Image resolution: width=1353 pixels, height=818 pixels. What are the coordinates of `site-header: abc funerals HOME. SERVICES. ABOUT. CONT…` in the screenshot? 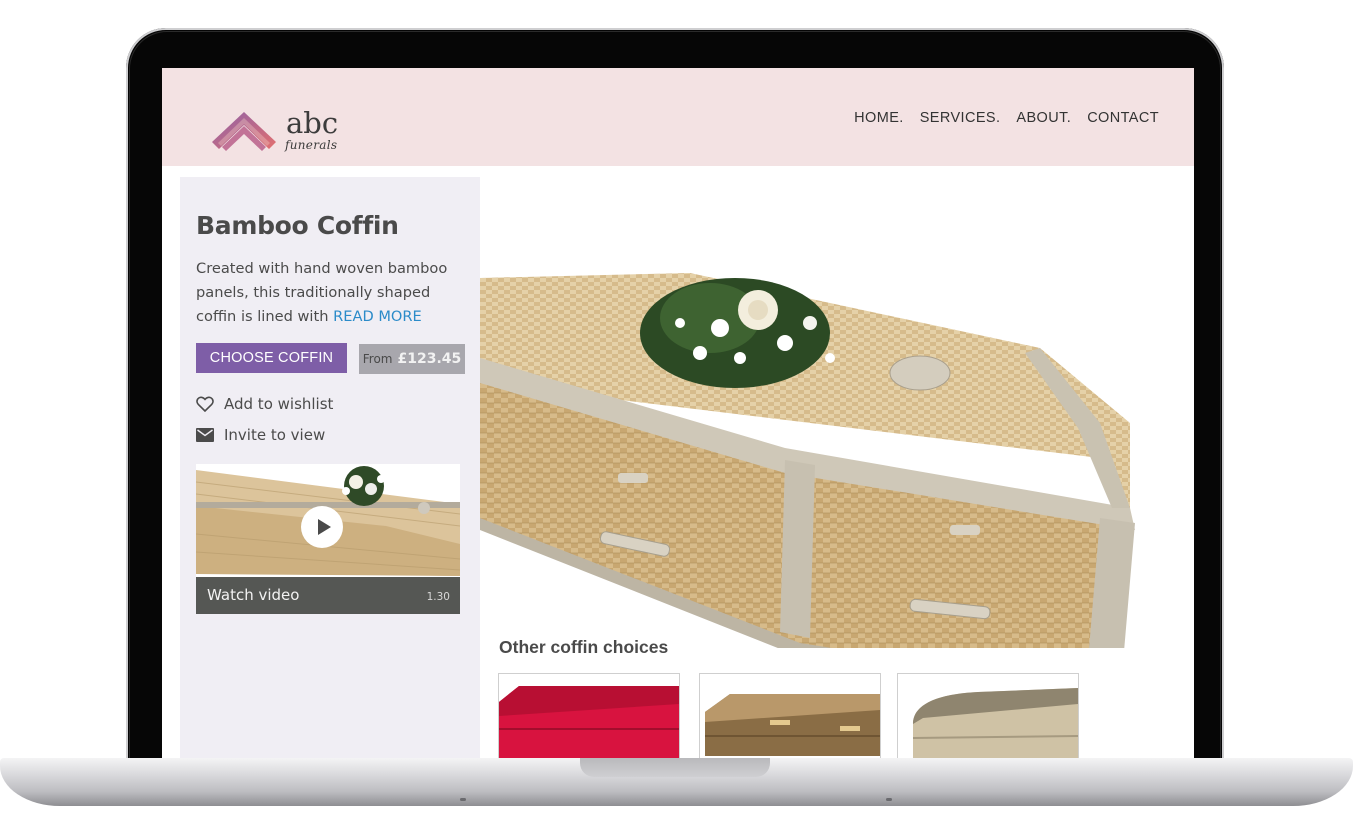 It's located at (678, 117).